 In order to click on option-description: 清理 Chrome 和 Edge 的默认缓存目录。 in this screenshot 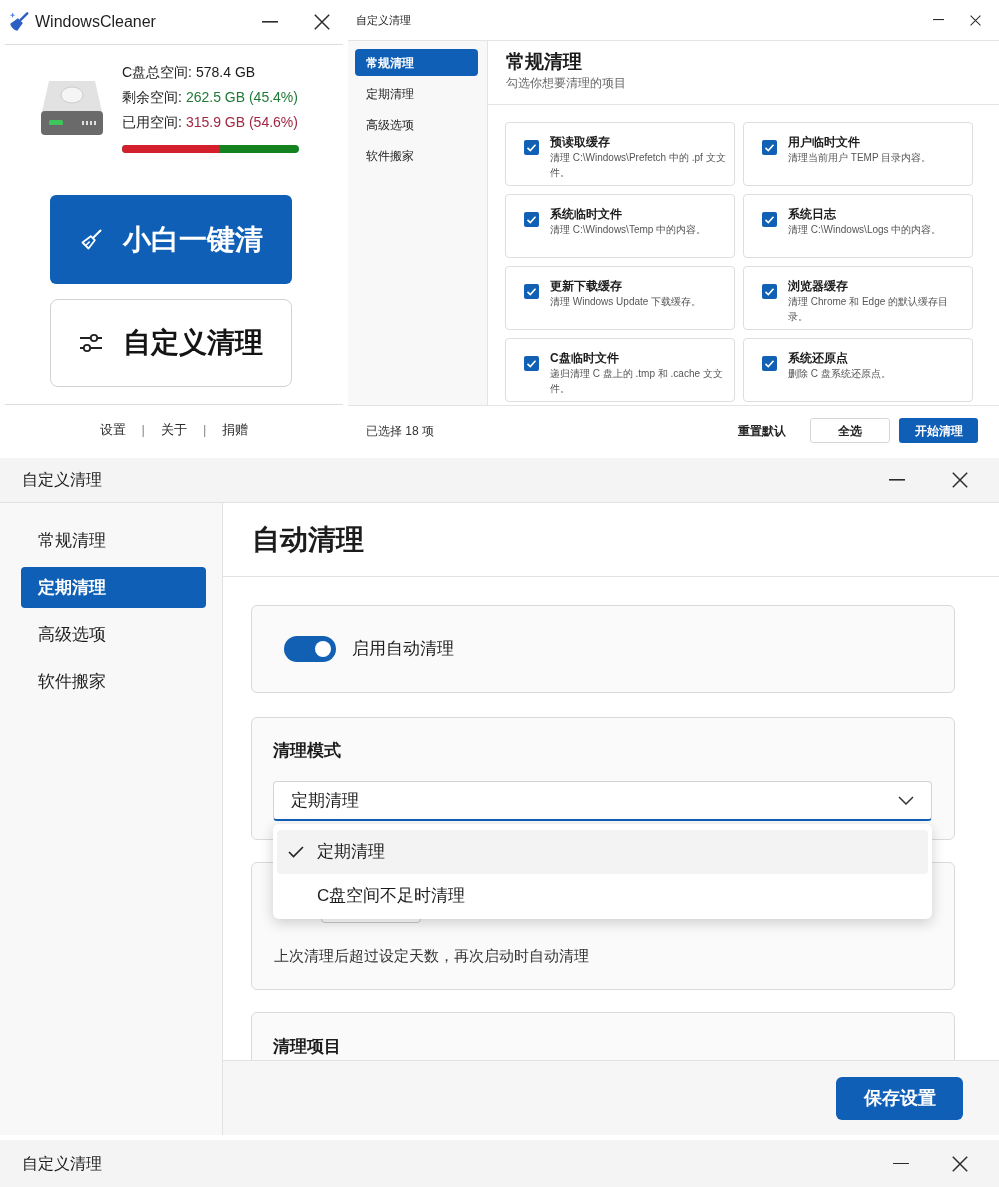, I will do `click(869, 309)`.